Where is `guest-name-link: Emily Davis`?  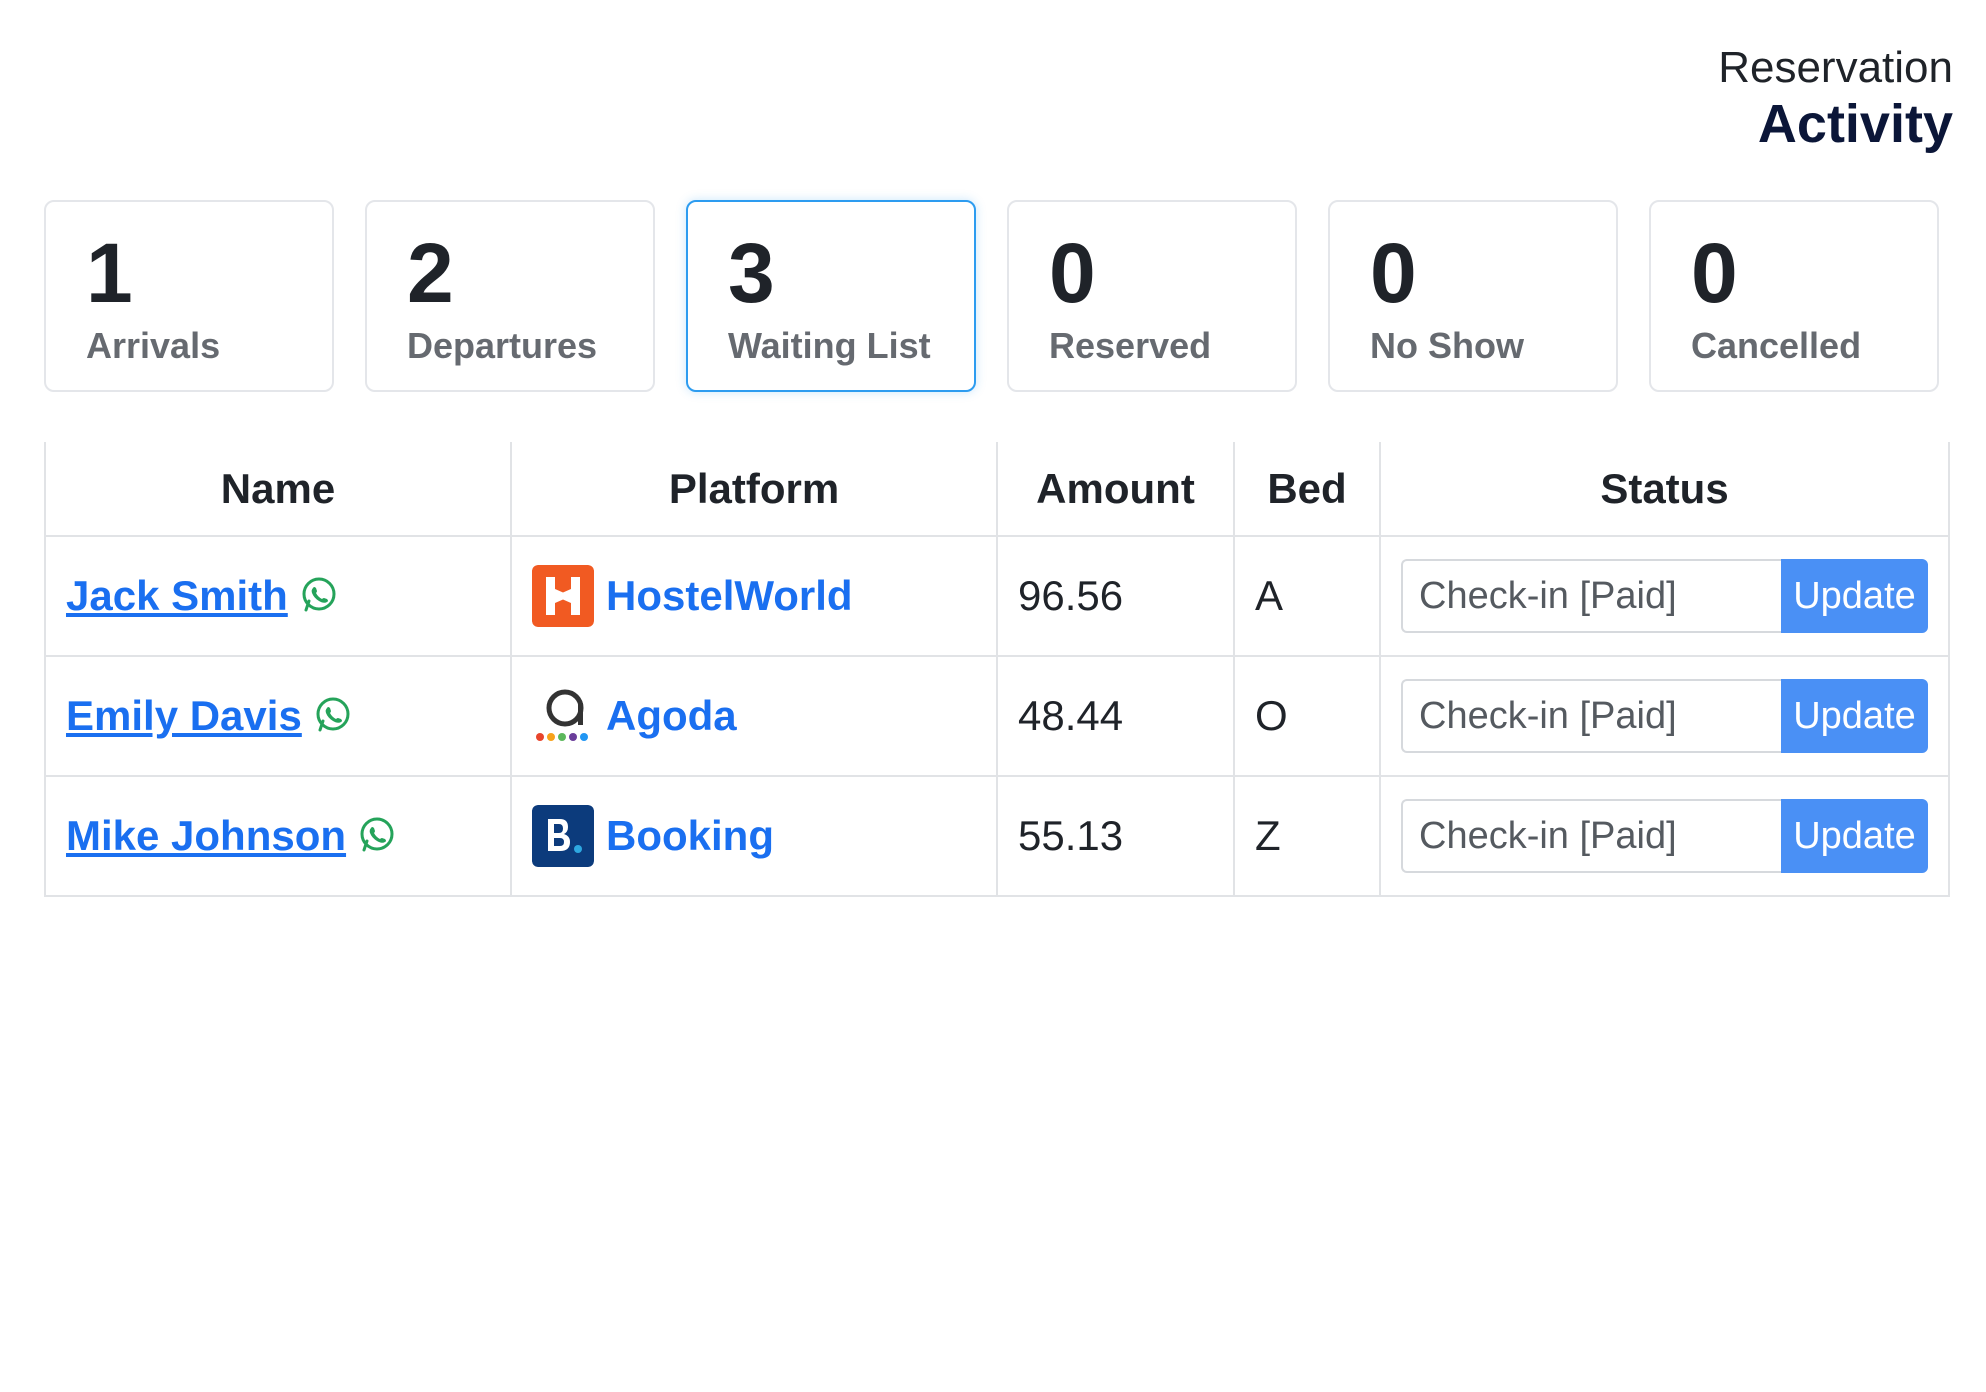
guest-name-link: Emily Davis is located at coordinates (184, 715).